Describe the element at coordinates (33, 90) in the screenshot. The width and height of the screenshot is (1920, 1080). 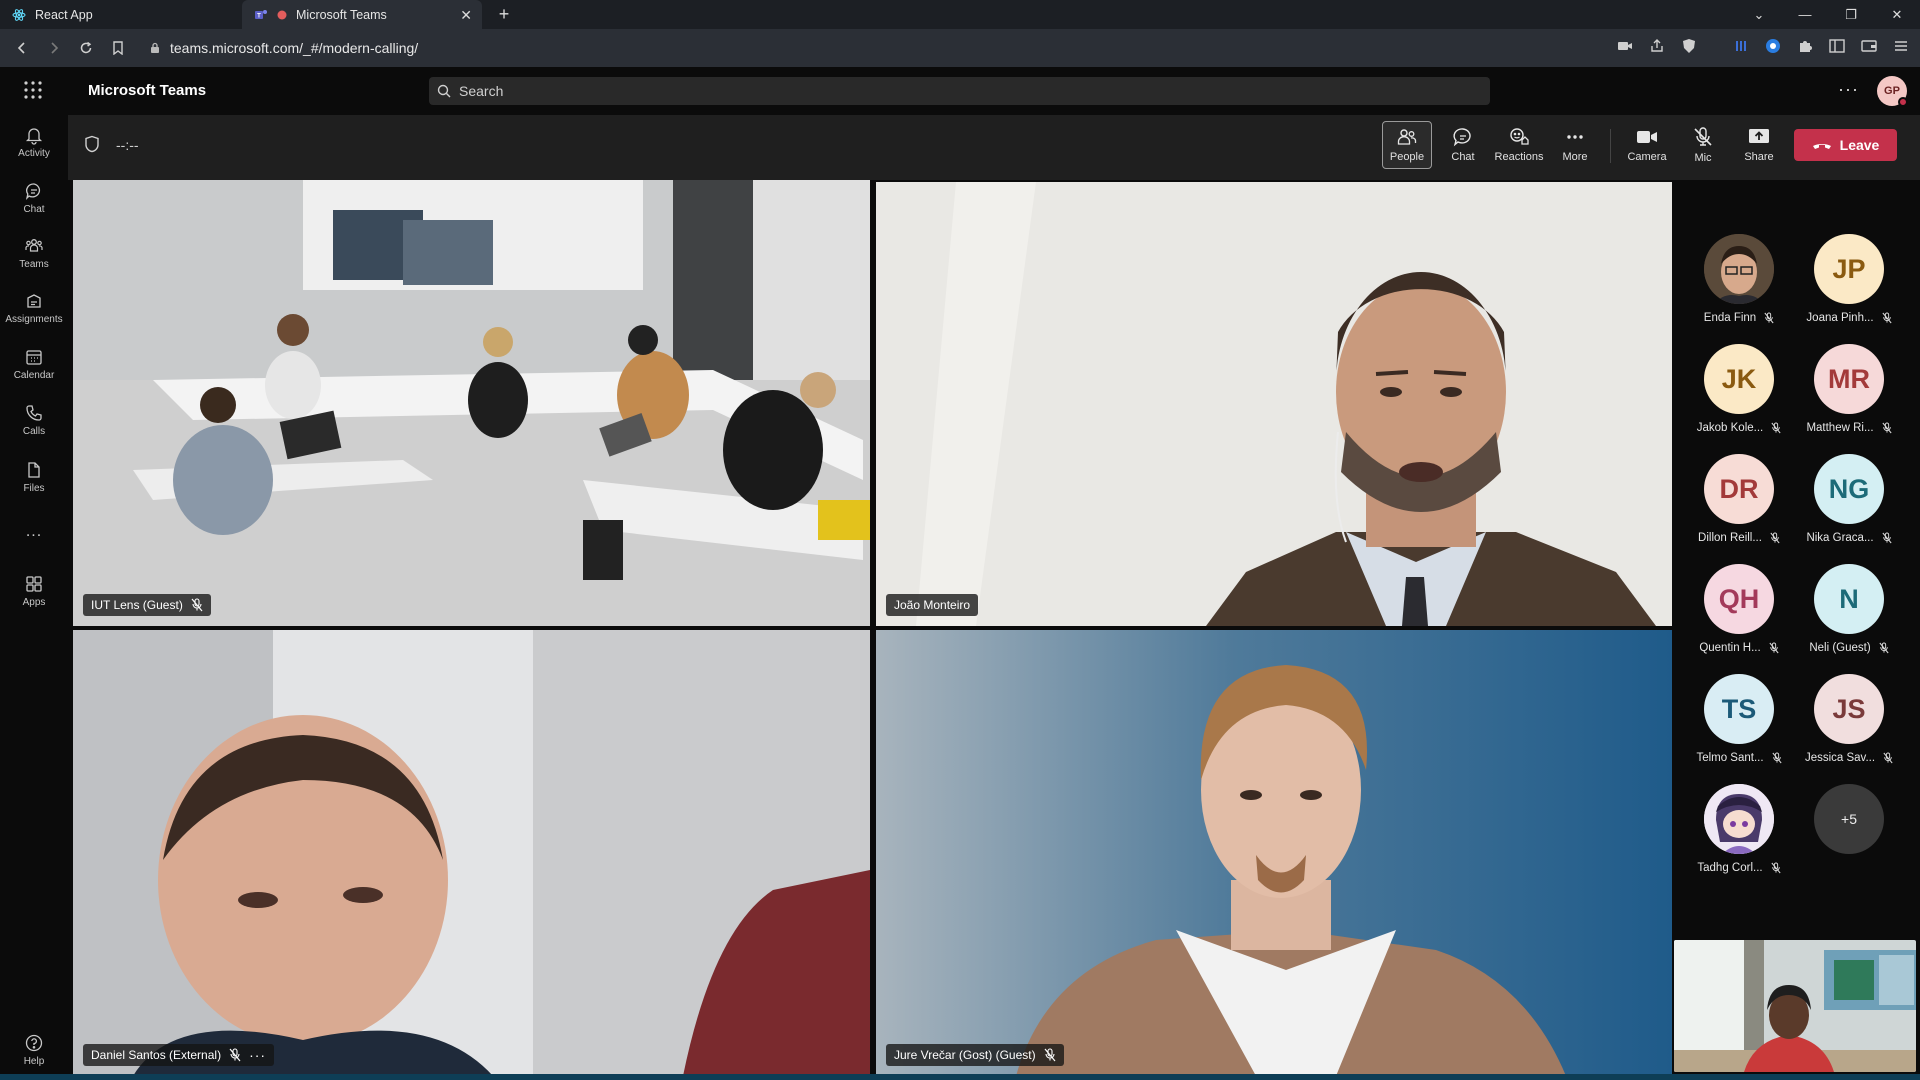
I see `app-launcher-icon` at that location.